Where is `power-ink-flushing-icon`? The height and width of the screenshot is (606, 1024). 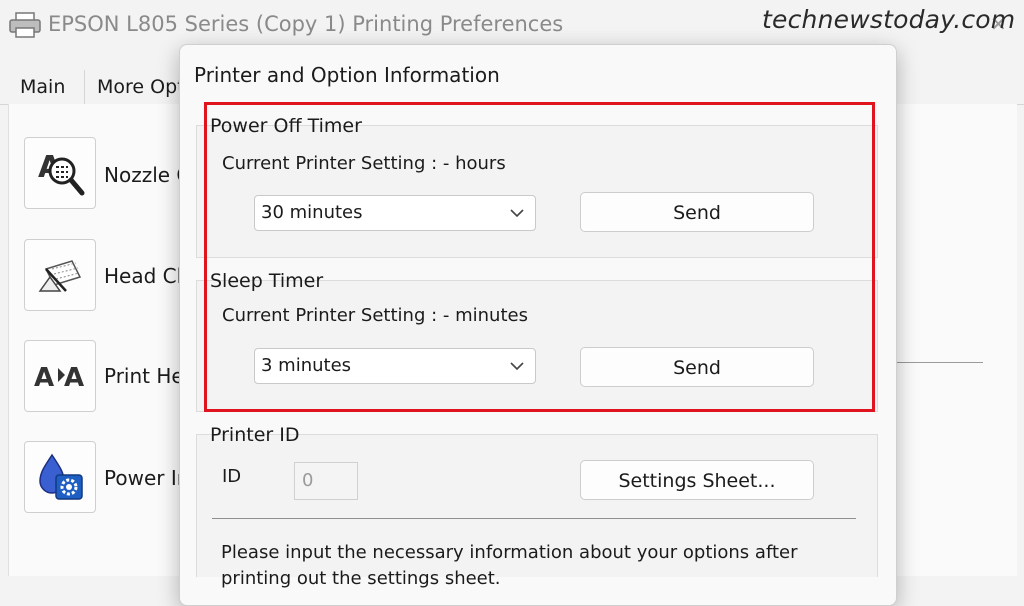 power-ink-flushing-icon is located at coordinates (61, 476).